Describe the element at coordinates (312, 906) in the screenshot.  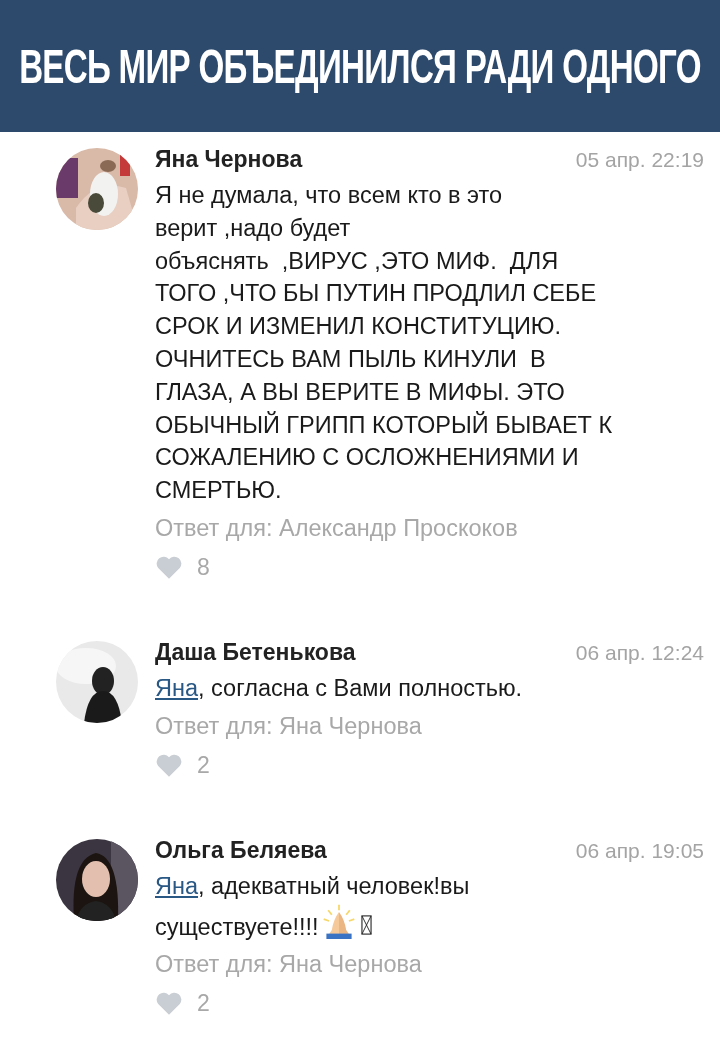
I see `comment-text: Яна, адекватный человек!вы существуете!!!!` at that location.